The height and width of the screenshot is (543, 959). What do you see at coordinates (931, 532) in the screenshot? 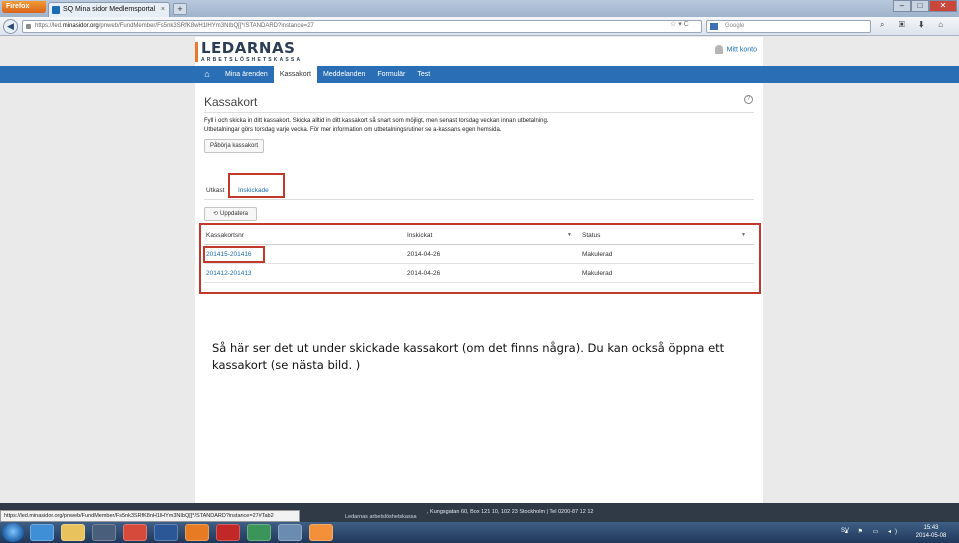
I see `system-clock: 15:43 2014-05-08` at bounding box center [931, 532].